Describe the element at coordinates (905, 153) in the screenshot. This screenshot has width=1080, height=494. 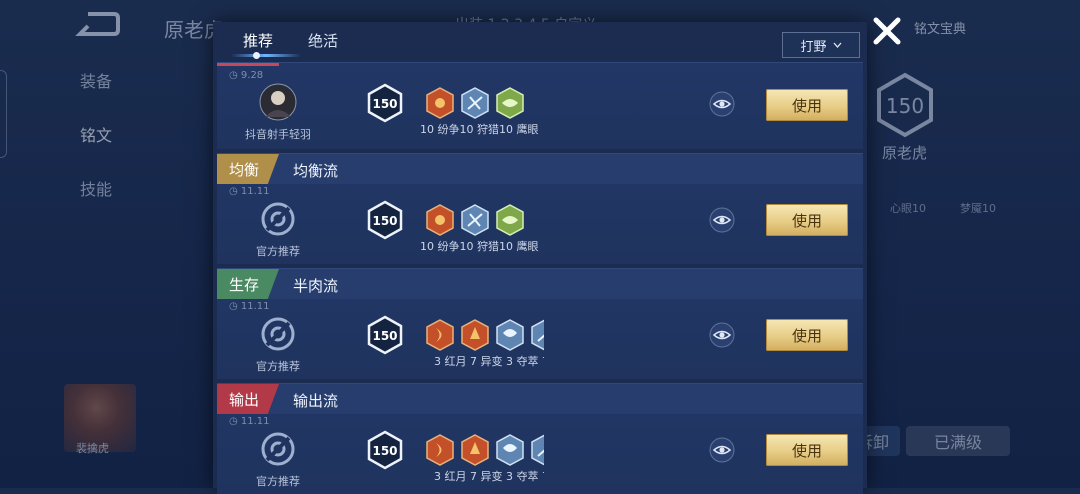
I see `right-hero-name: 原老虎` at that location.